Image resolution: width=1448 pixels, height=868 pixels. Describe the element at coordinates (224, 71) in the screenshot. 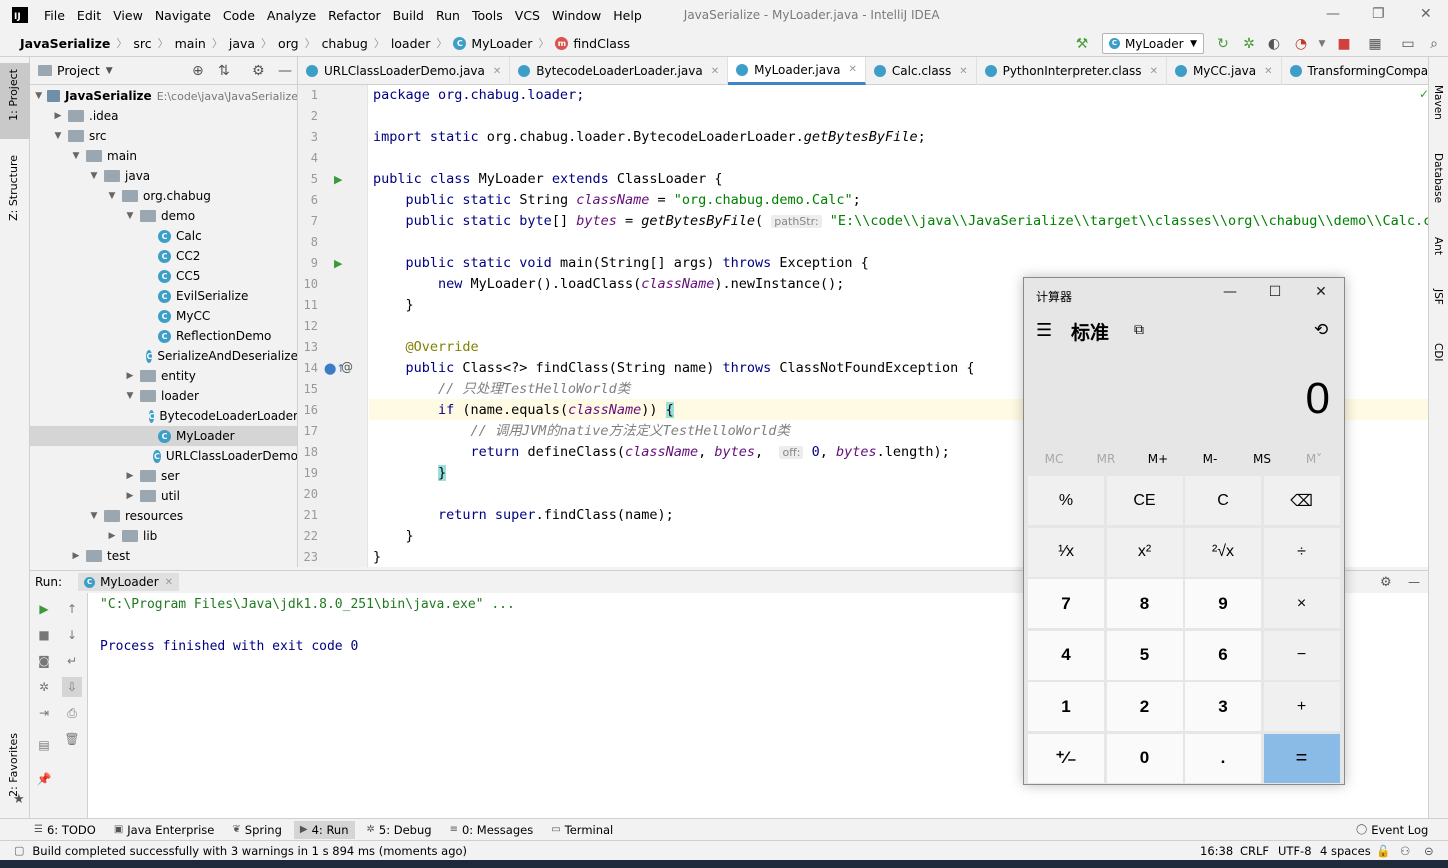

I see `collapse-all-icon: ⇅` at that location.